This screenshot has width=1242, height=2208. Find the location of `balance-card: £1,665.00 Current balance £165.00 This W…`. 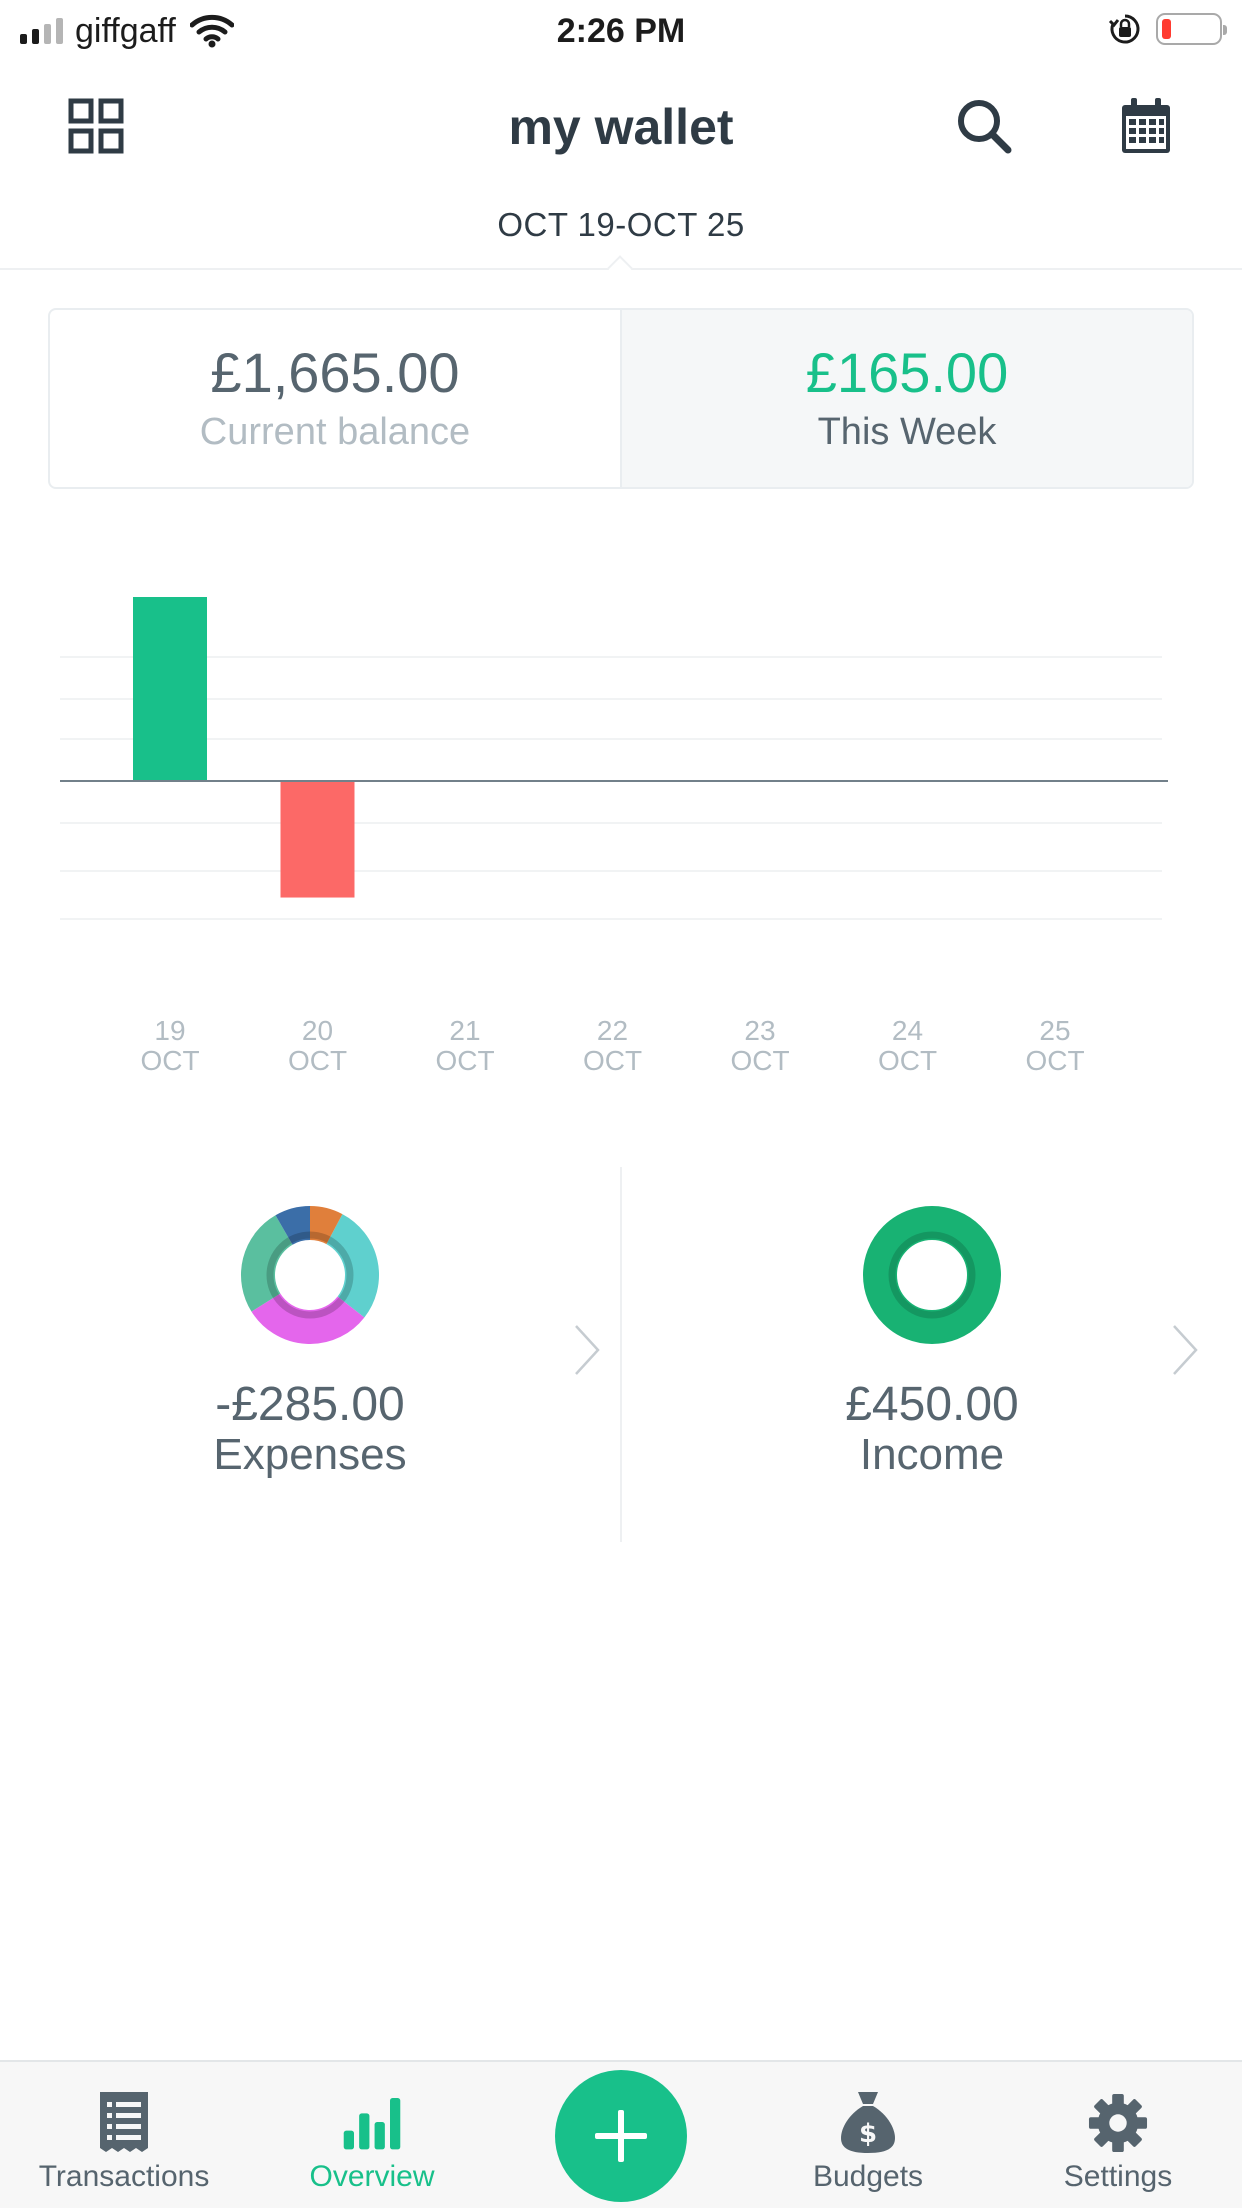

balance-card: £1,665.00 Current balance £165.00 This W… is located at coordinates (621, 398).